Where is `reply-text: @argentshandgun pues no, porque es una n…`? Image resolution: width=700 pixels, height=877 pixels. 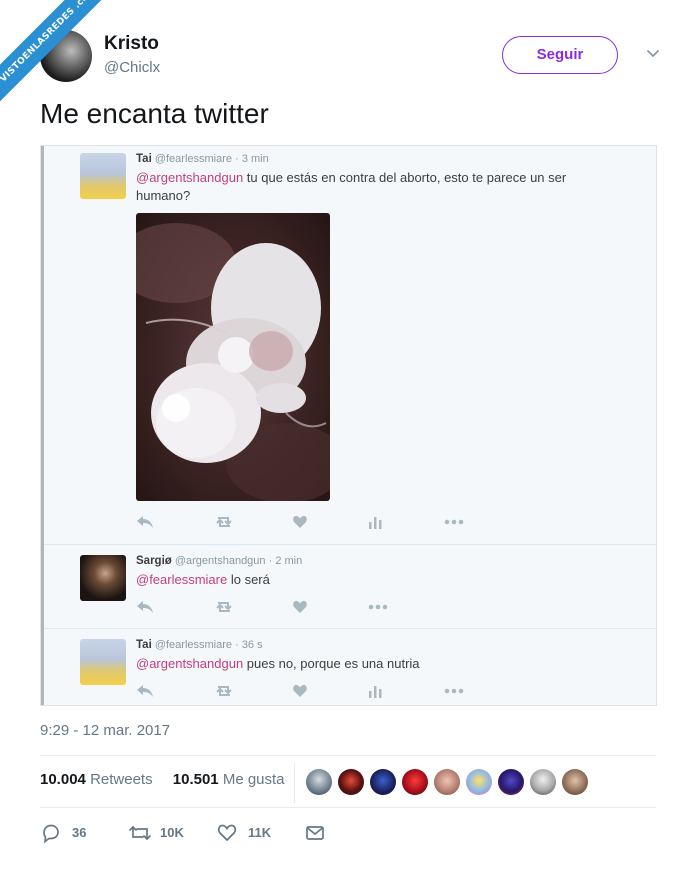
reply-text: @argentshandgun pues no, porque es una n… is located at coordinates (376, 664).